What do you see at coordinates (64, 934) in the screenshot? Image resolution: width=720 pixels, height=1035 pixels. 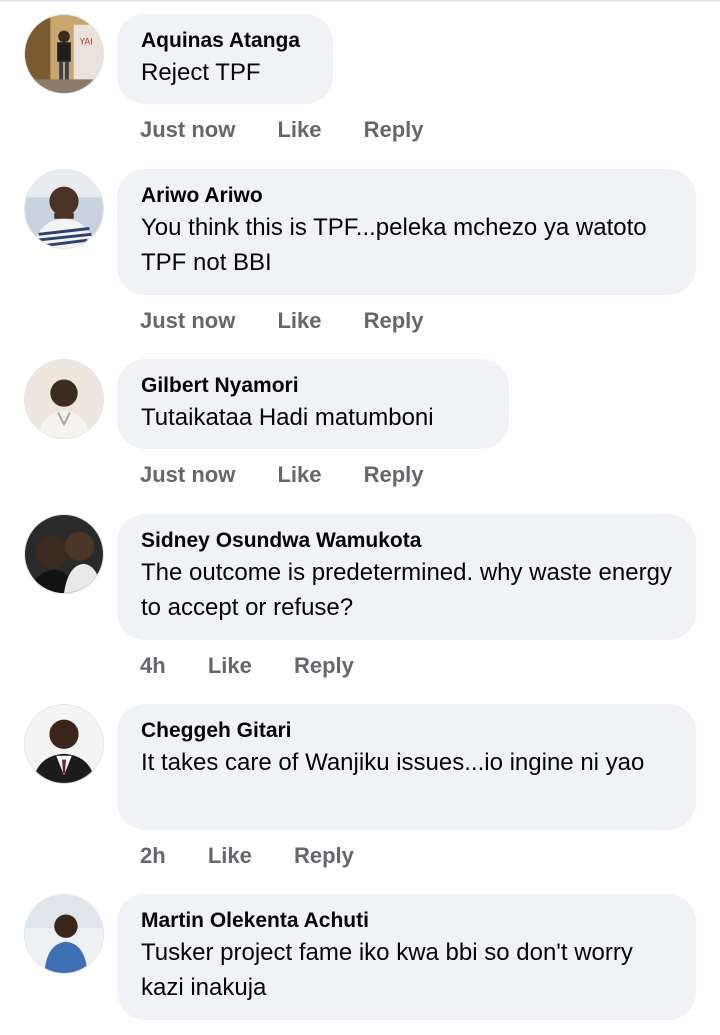 I see `man-blue-shirt-avatar-icon` at bounding box center [64, 934].